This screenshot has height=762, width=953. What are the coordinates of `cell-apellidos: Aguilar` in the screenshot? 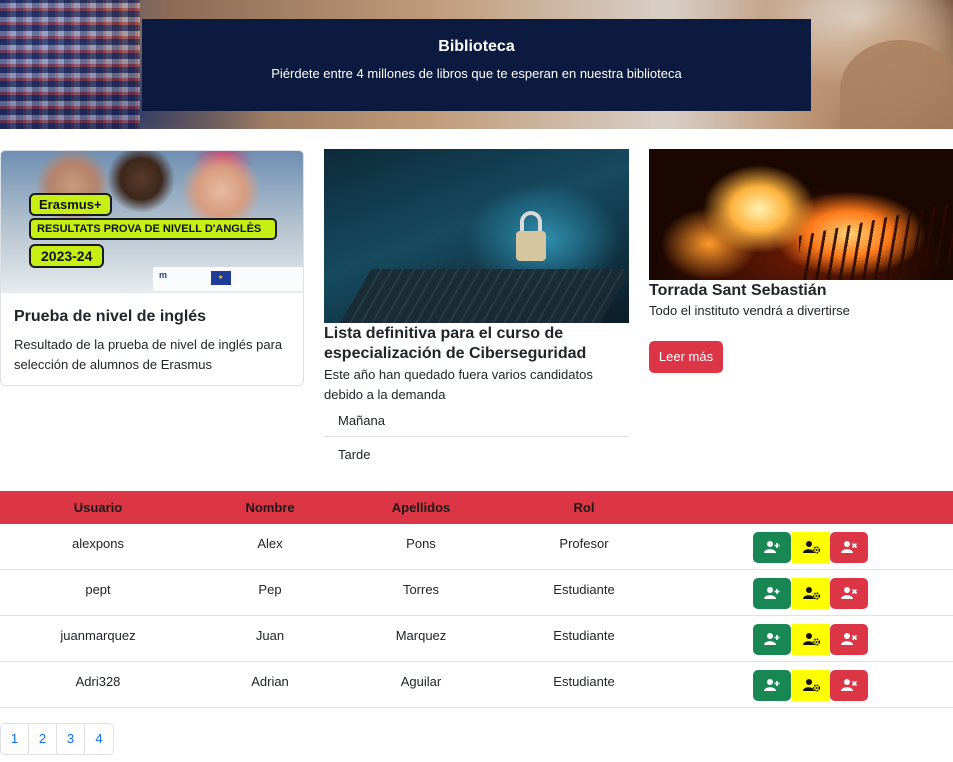 It's located at (421, 681).